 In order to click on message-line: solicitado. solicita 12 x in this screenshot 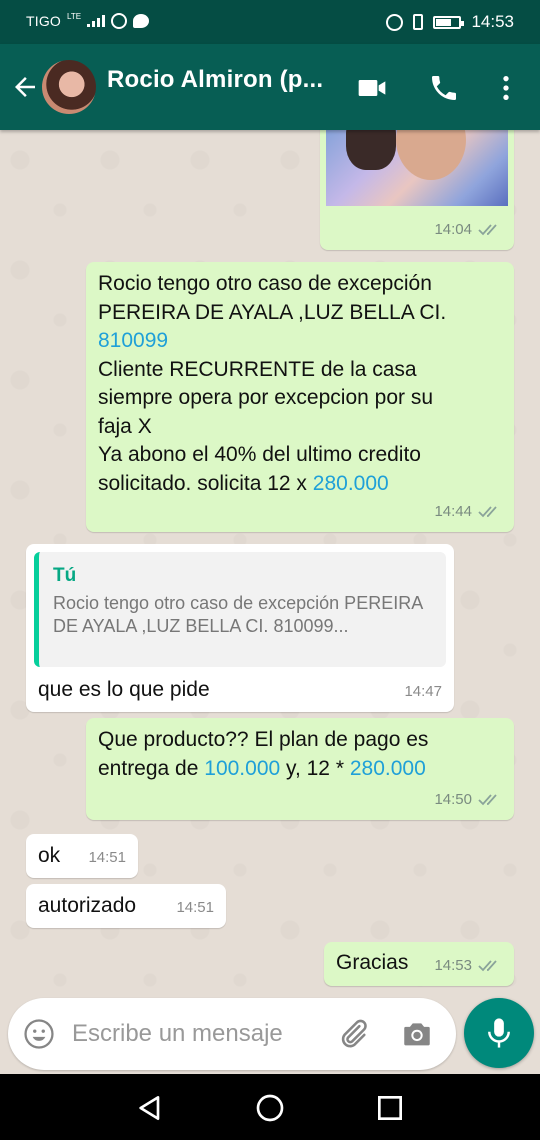, I will do `click(205, 483)`.